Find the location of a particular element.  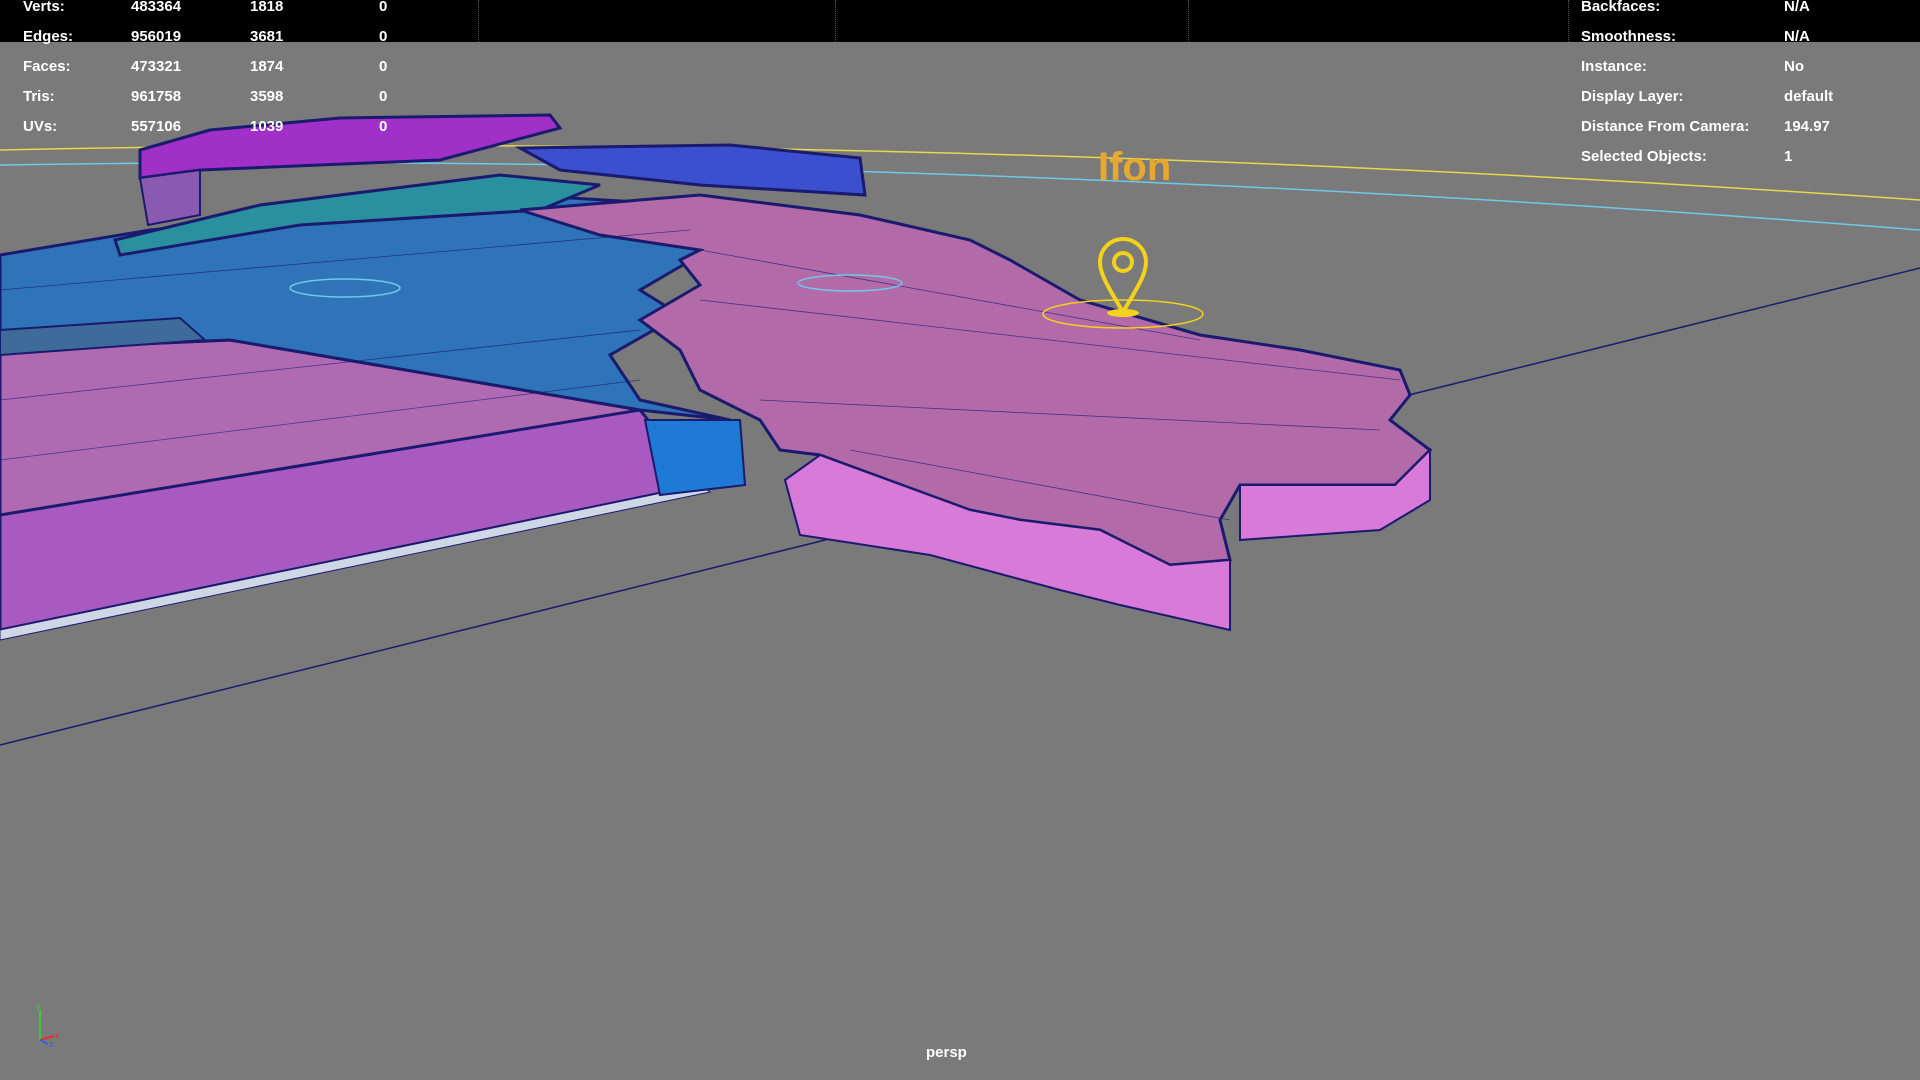

hud-row-distance: Distance From Camera: 194.97 is located at coordinates (1746, 127).